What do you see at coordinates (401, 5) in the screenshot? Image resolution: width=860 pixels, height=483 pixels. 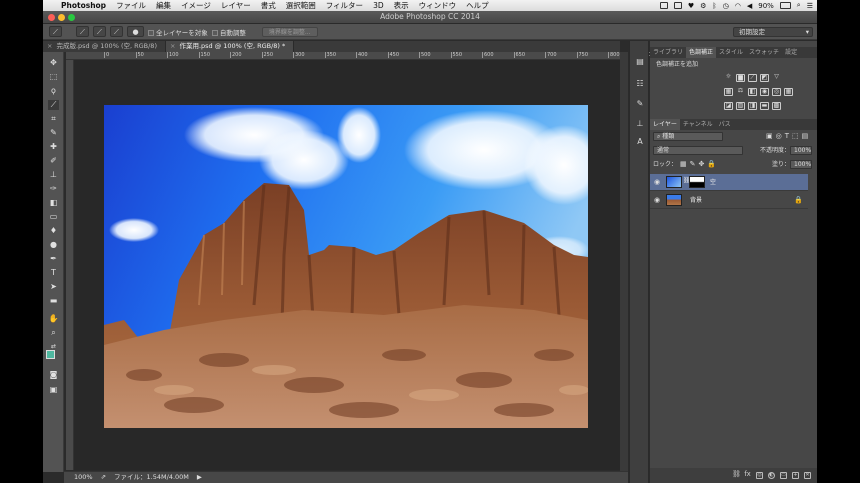 I see `menu-view: 表示` at bounding box center [401, 5].